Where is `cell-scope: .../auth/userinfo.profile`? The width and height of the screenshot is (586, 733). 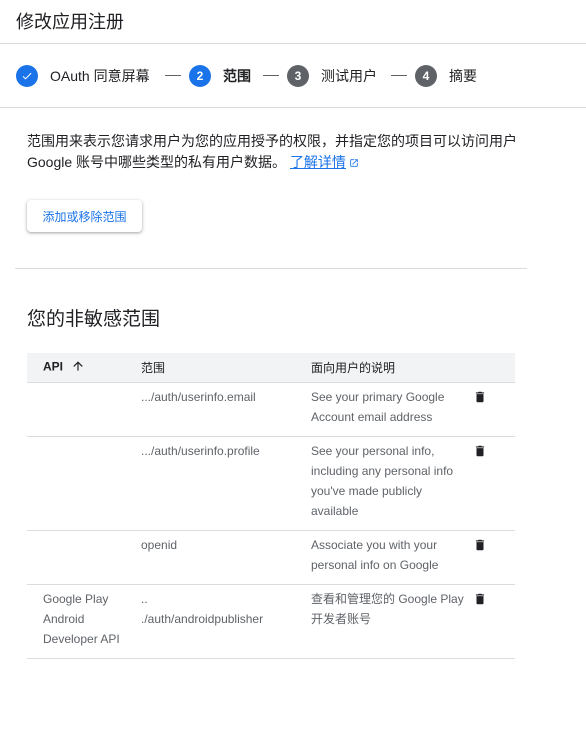 cell-scope: .../auth/userinfo.profile is located at coordinates (226, 482).